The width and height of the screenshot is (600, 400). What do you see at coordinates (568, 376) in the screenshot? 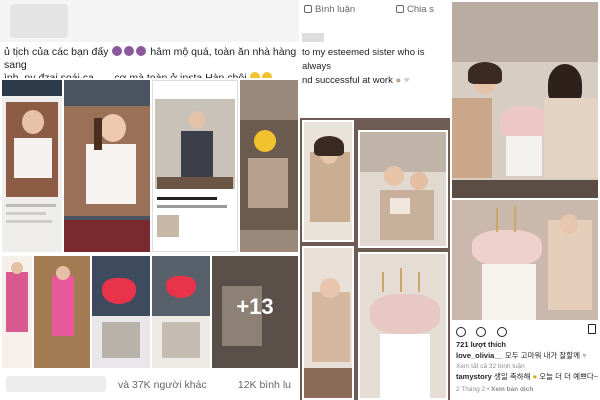
I see `comment-tail: 오늘 더 더 예쁘다~` at bounding box center [568, 376].